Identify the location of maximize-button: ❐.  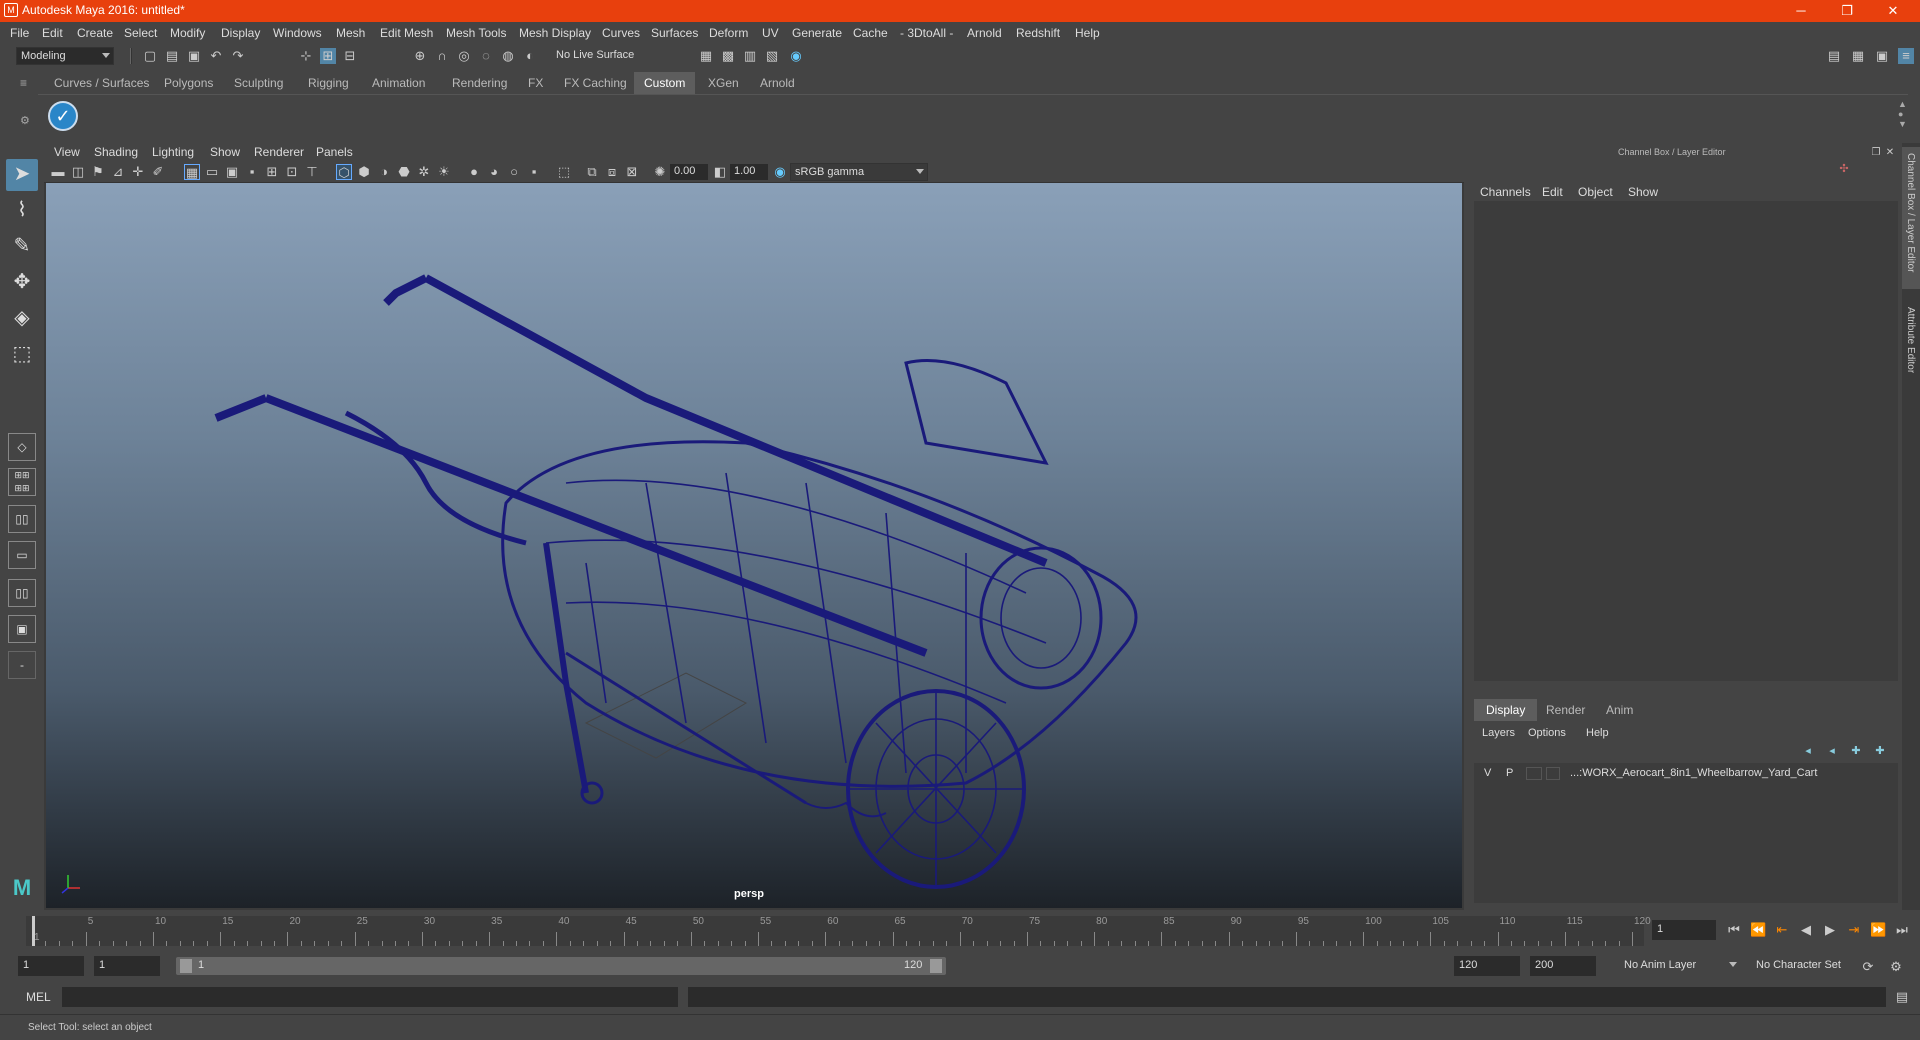
(1847, 11).